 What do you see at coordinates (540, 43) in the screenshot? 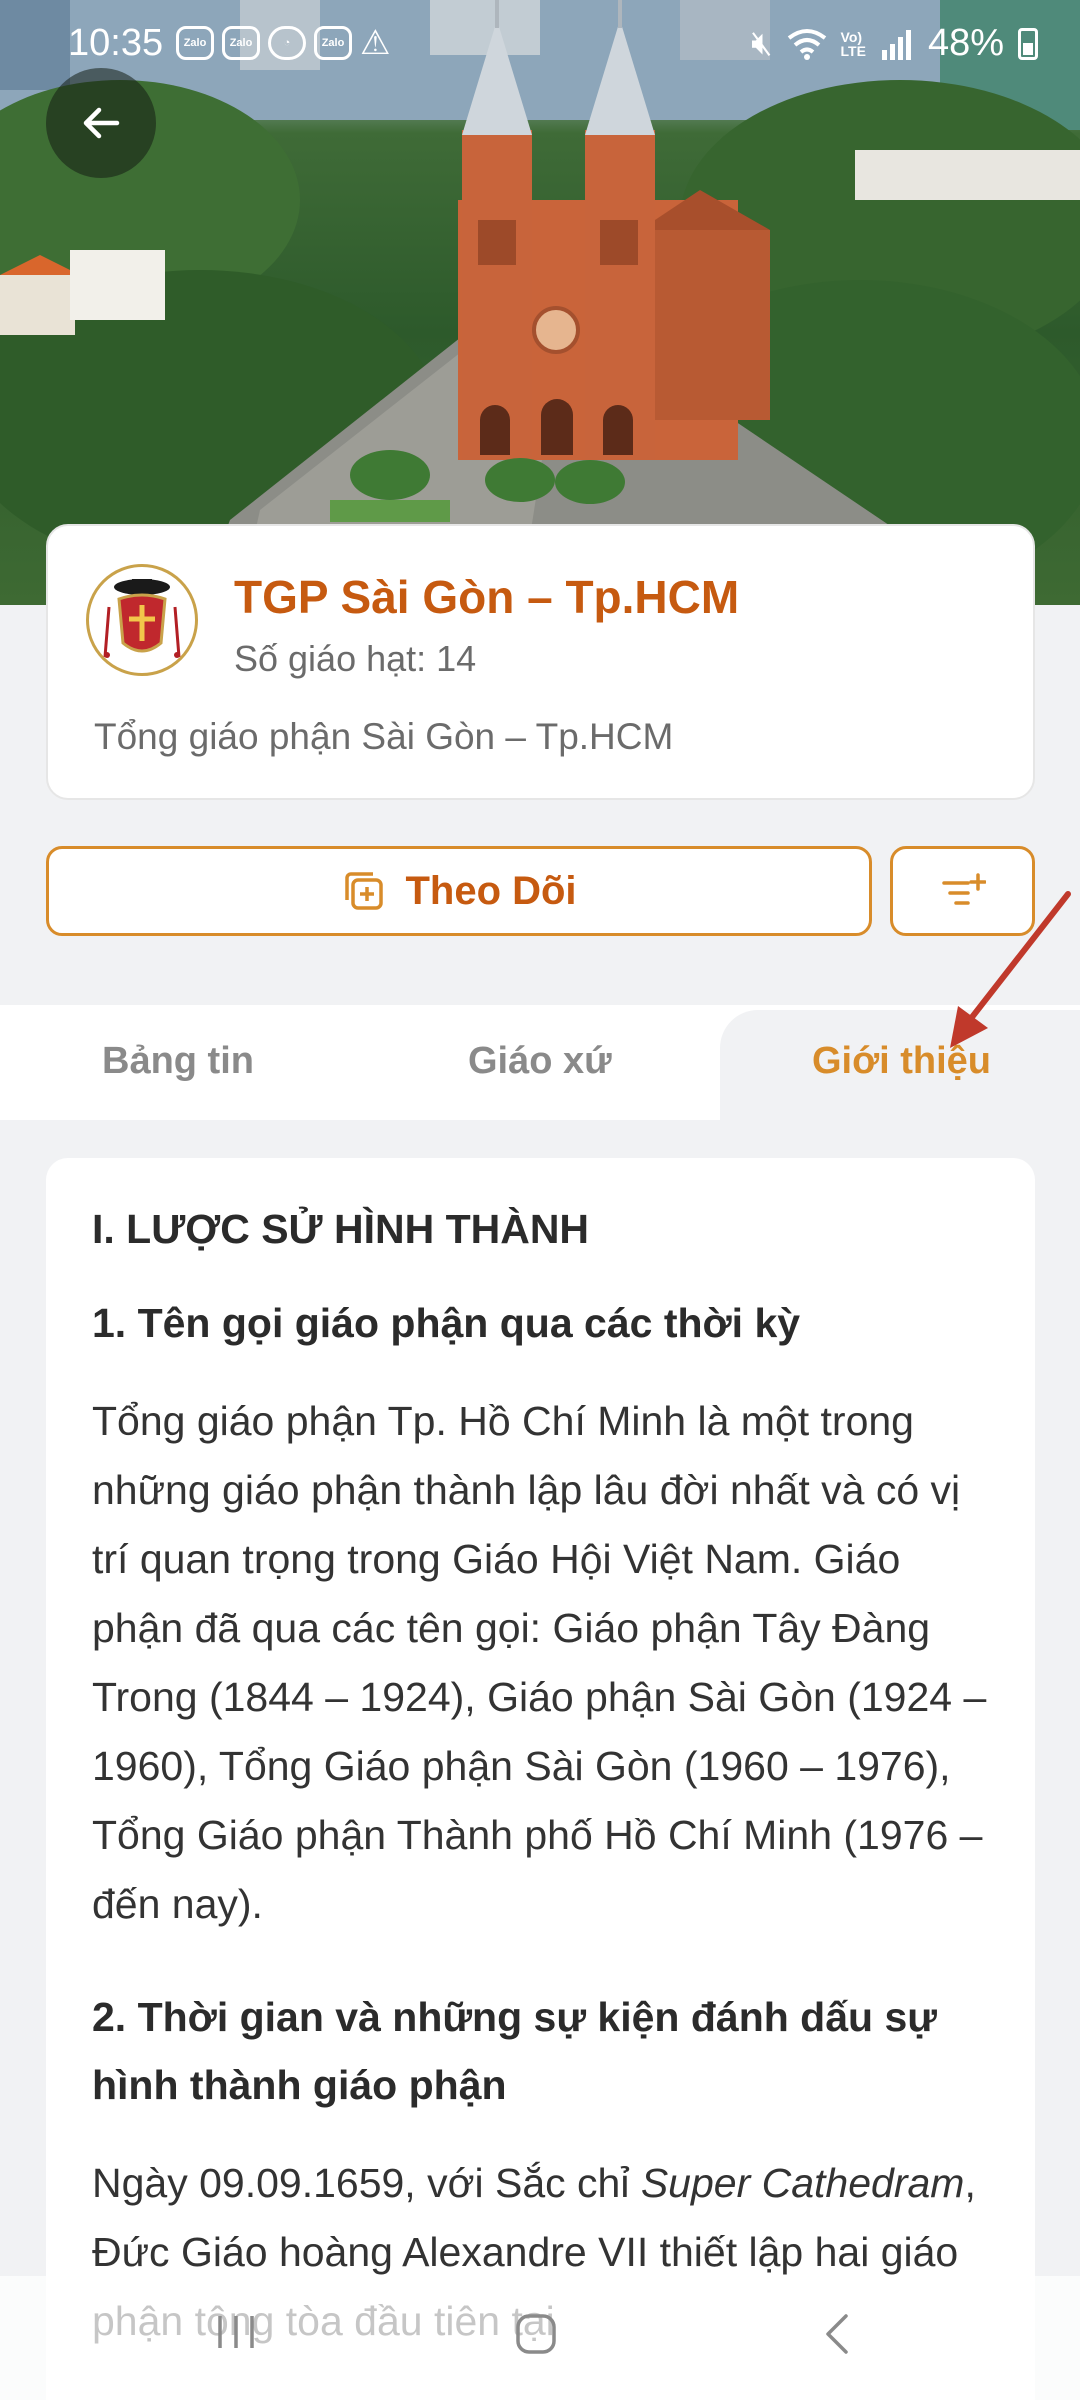
I see `status-bar: 10:35 Zalo Zalo ◔ Zalo ⚠ 🔇︎ Vo) LTE 48%` at bounding box center [540, 43].